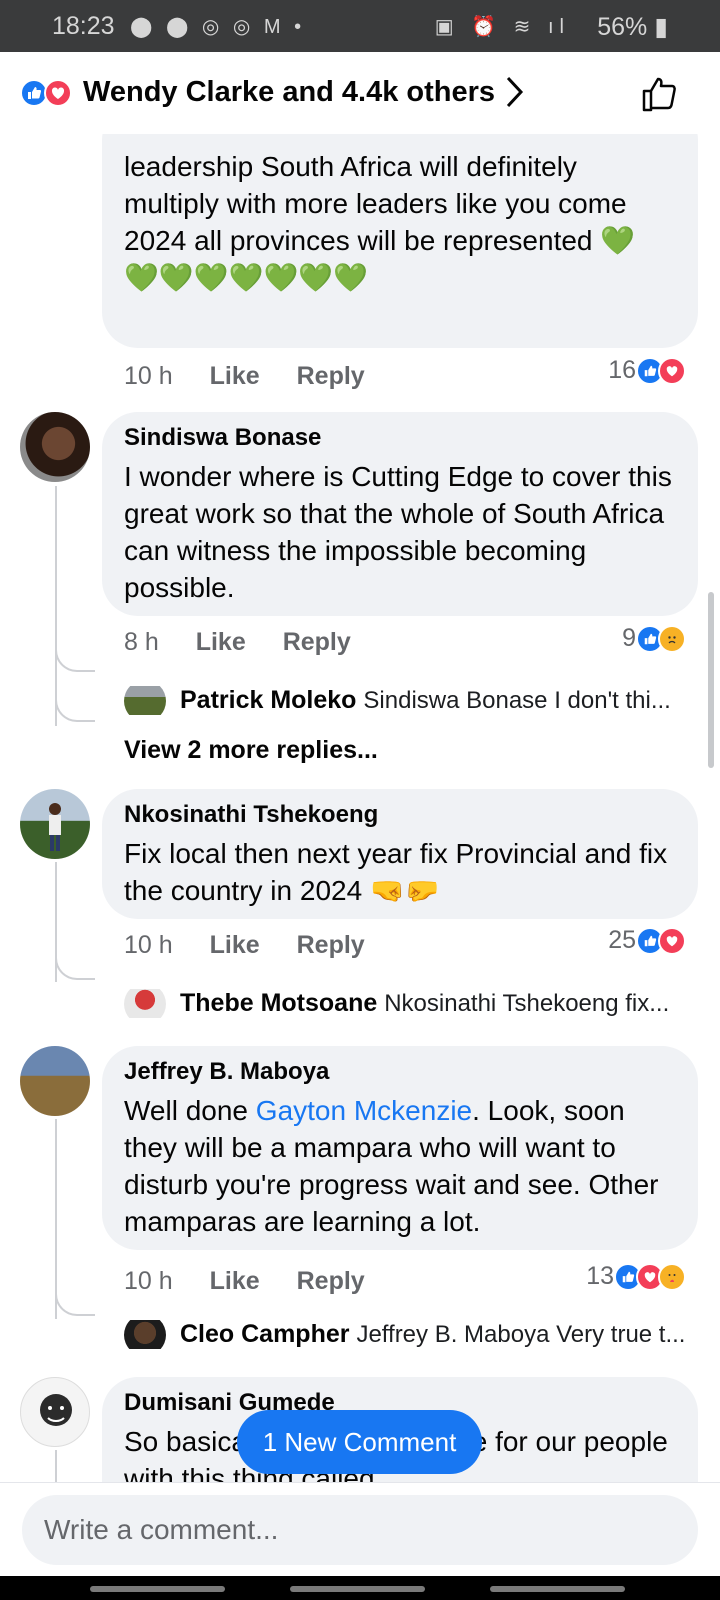 This screenshot has height=1600, width=720. I want to click on system-icons: ▣ ⏰ ≋ ıl, so click(502, 27).